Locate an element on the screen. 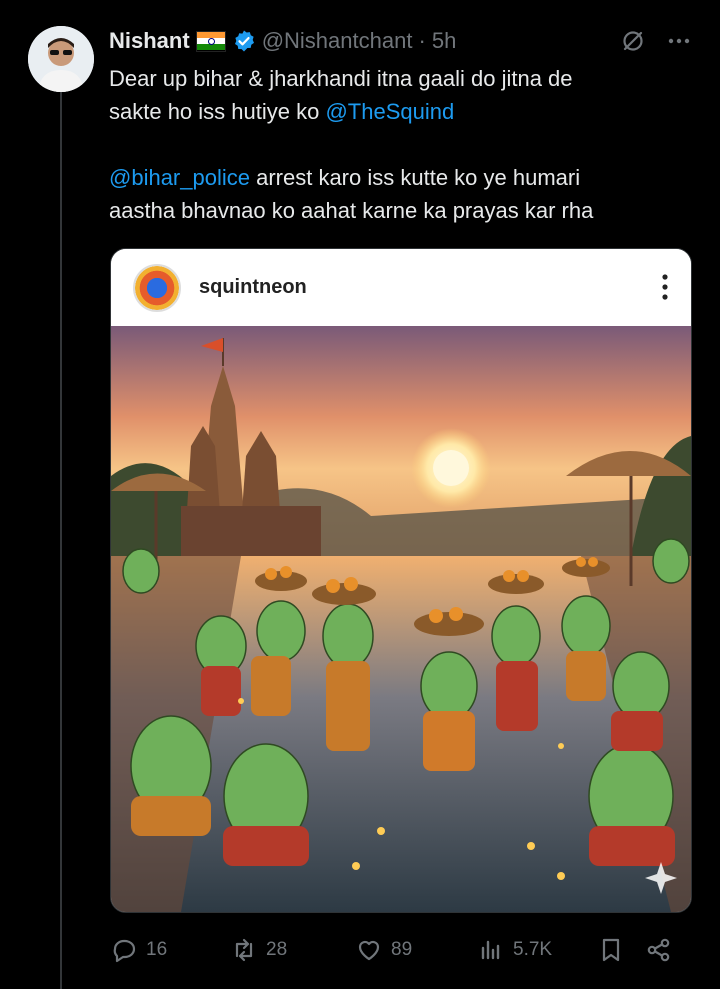  views-icon is located at coordinates (491, 950).